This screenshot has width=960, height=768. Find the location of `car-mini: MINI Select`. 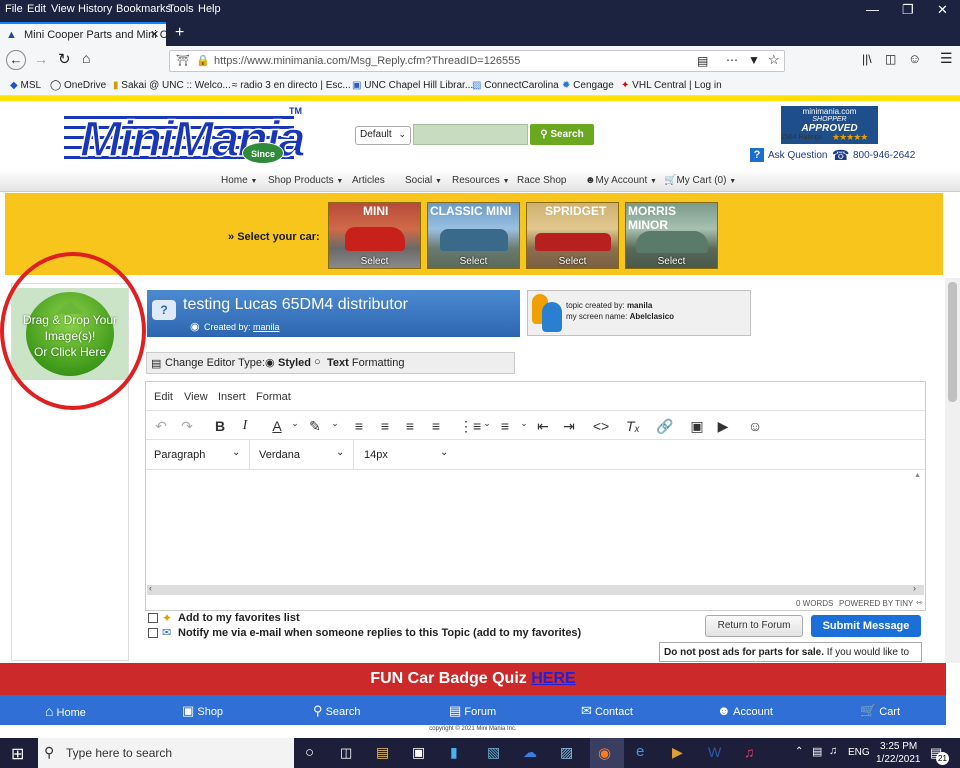

car-mini: MINI Select is located at coordinates (374, 235).